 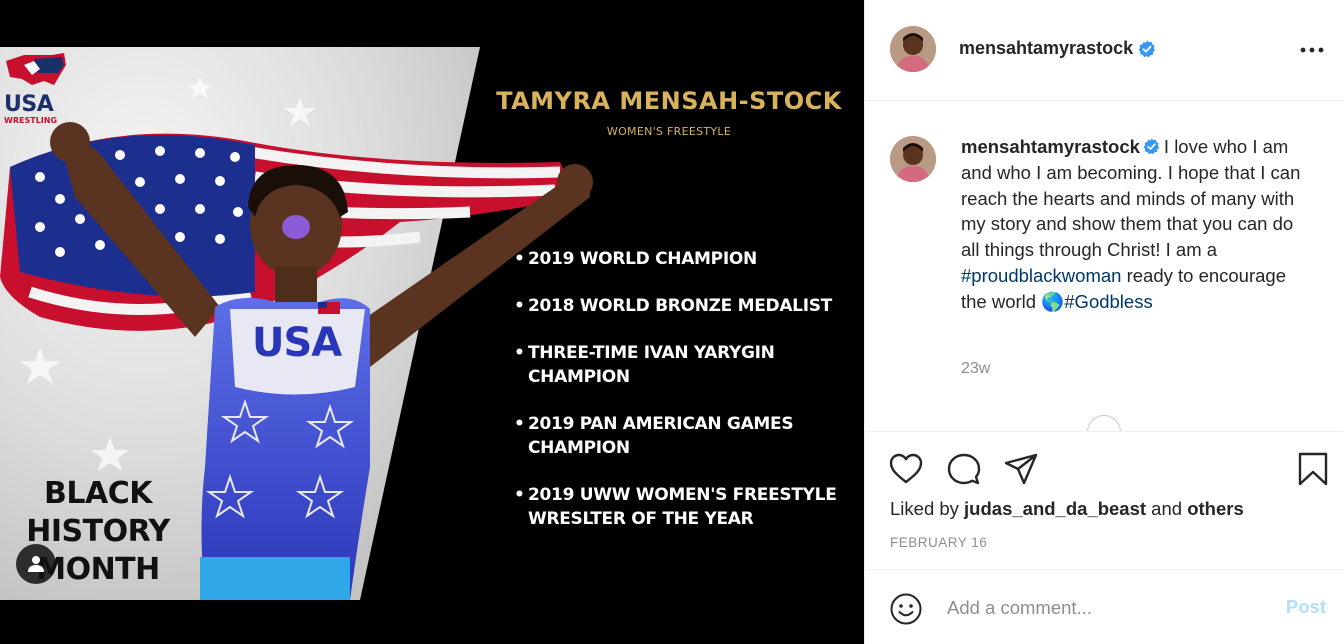 What do you see at coordinates (682, 306) in the screenshot?
I see `achievement-item: 2018 WORLD BRONZE MEDALIST` at bounding box center [682, 306].